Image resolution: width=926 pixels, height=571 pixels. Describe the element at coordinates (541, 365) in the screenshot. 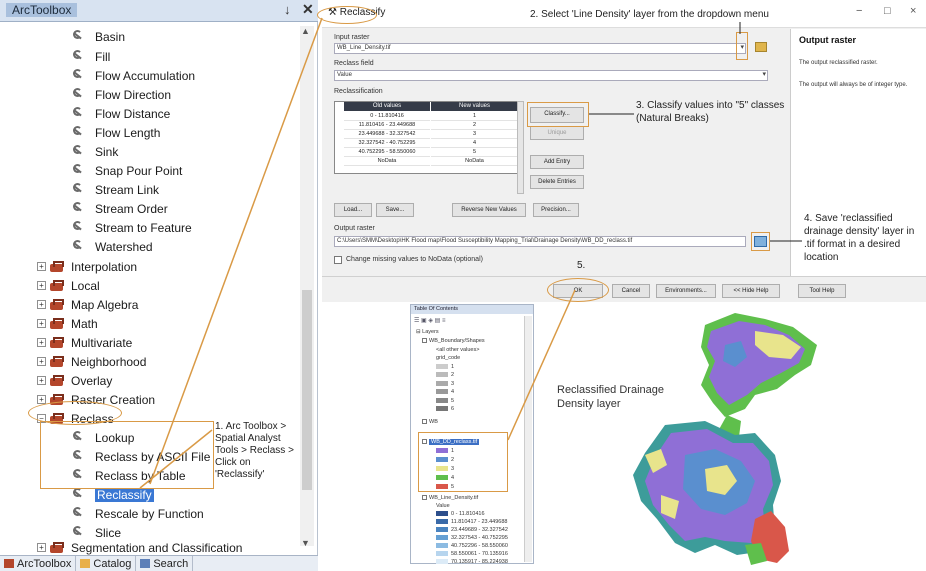

I see `pointer-line-to-toc` at that location.